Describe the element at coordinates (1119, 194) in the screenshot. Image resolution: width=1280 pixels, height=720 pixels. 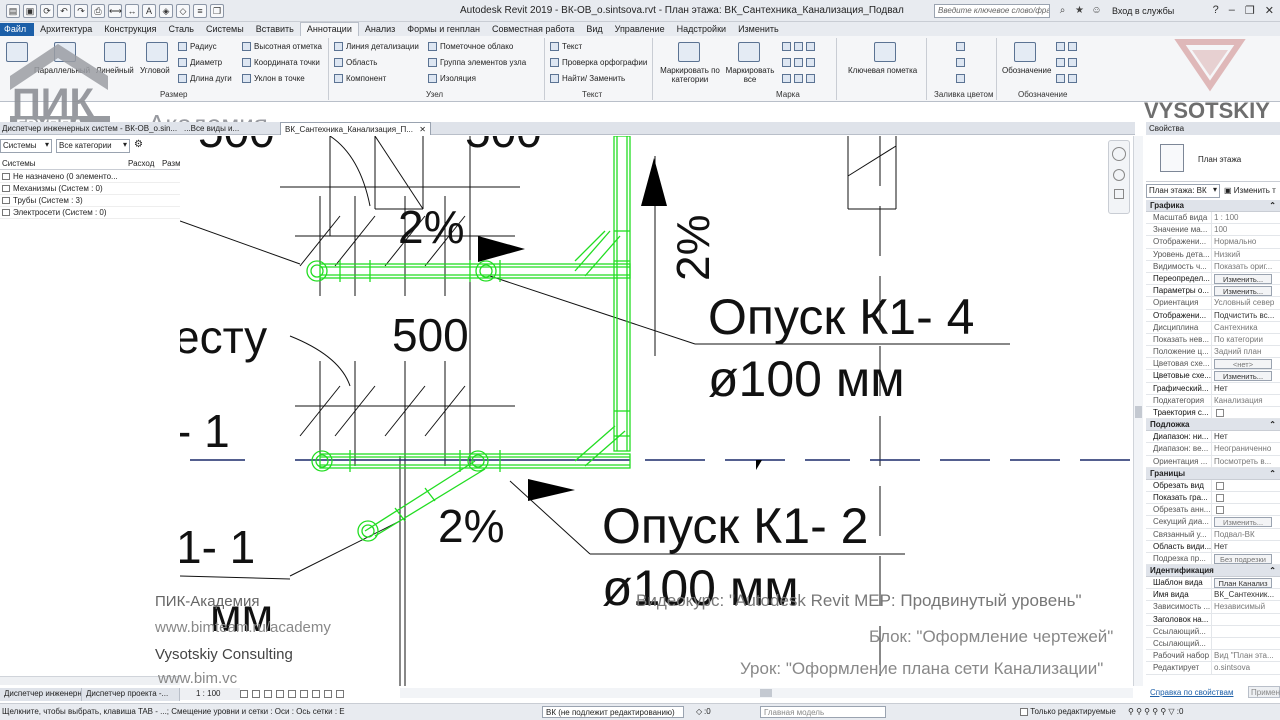
I see `zoom-dropdown-icon` at that location.